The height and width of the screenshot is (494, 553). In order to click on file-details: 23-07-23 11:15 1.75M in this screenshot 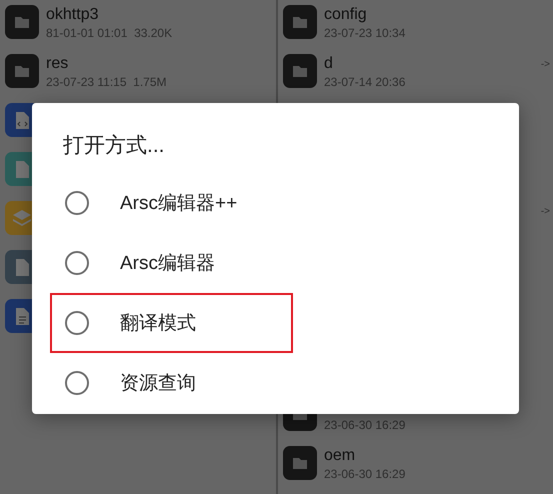, I will do `click(106, 82)`.